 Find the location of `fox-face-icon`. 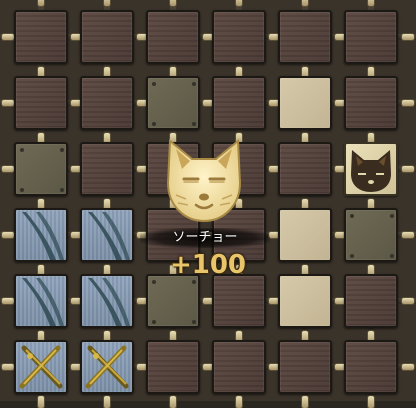

fox-face-icon is located at coordinates (204, 180).